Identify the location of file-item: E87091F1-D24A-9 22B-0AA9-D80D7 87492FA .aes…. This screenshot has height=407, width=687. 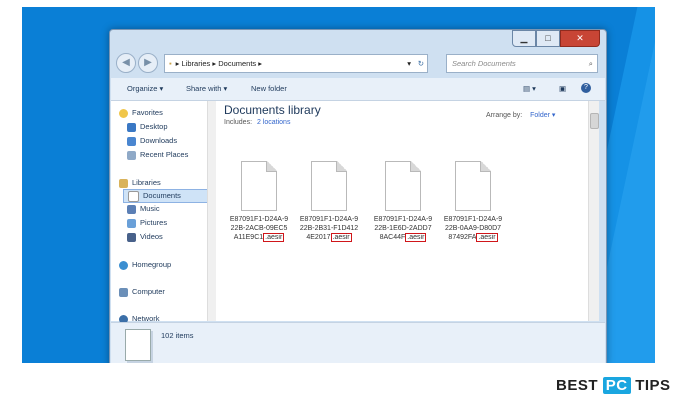
(473, 201).